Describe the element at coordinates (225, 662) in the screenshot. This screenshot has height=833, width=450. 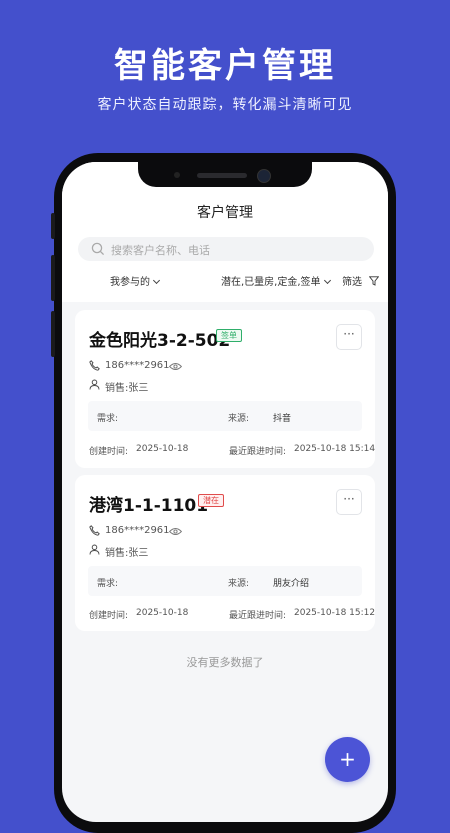
I see `no-more-text: 没有更多数据了` at that location.